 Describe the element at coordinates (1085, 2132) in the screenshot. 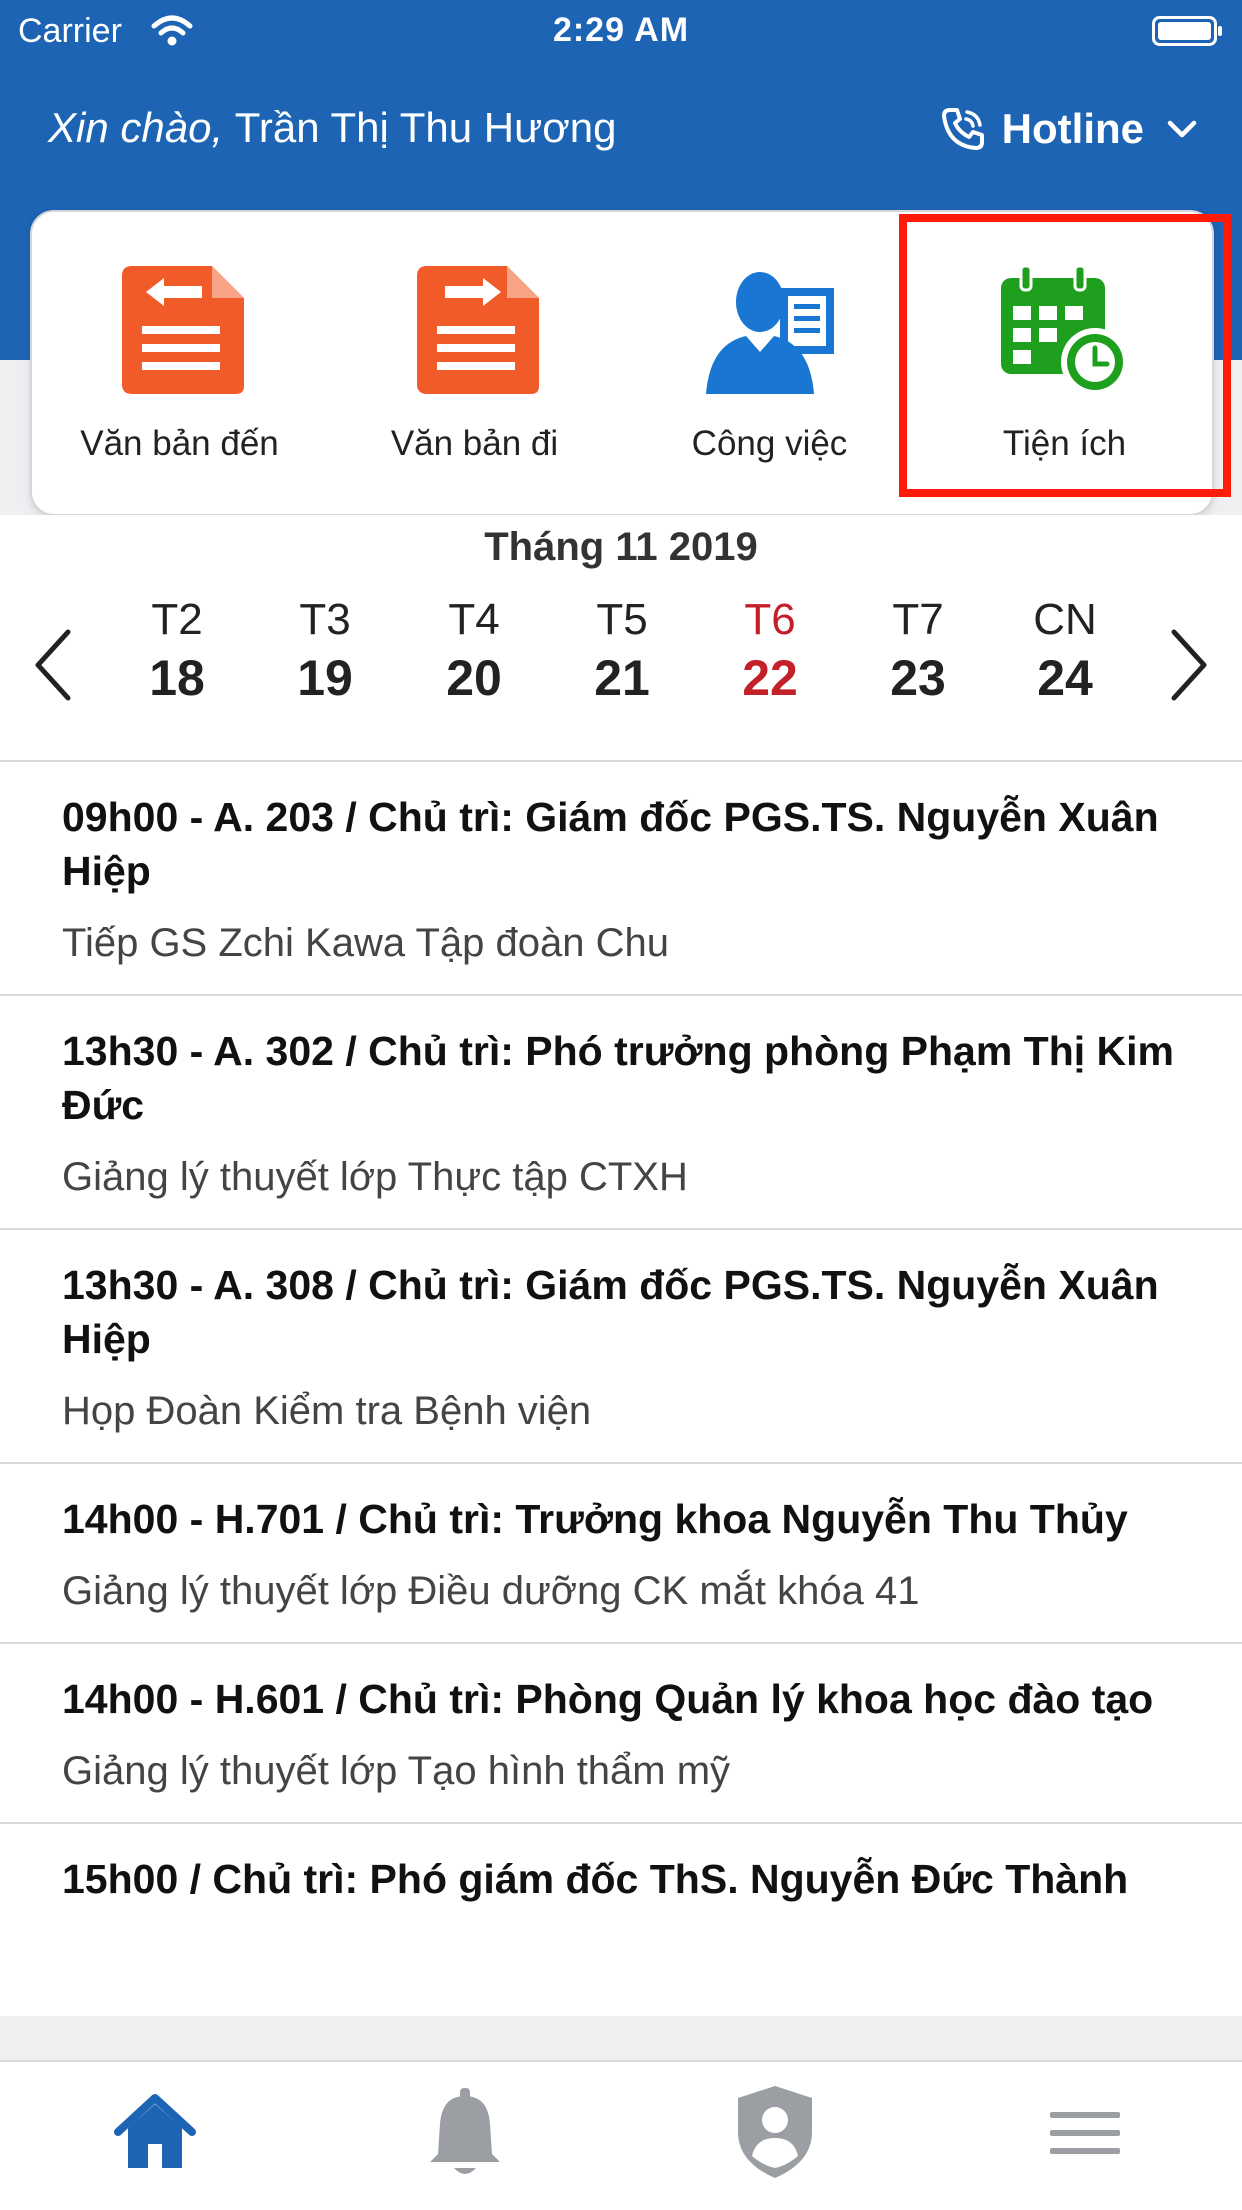

I see `menu-icon` at that location.